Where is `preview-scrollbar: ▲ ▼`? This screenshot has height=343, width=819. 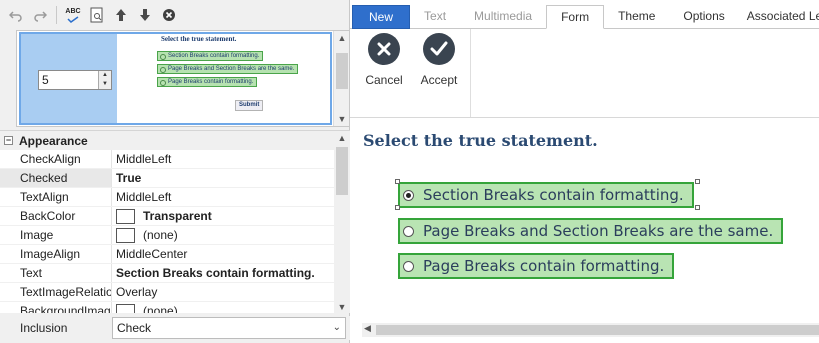
preview-scrollbar: ▲ ▼ is located at coordinates (341, 78).